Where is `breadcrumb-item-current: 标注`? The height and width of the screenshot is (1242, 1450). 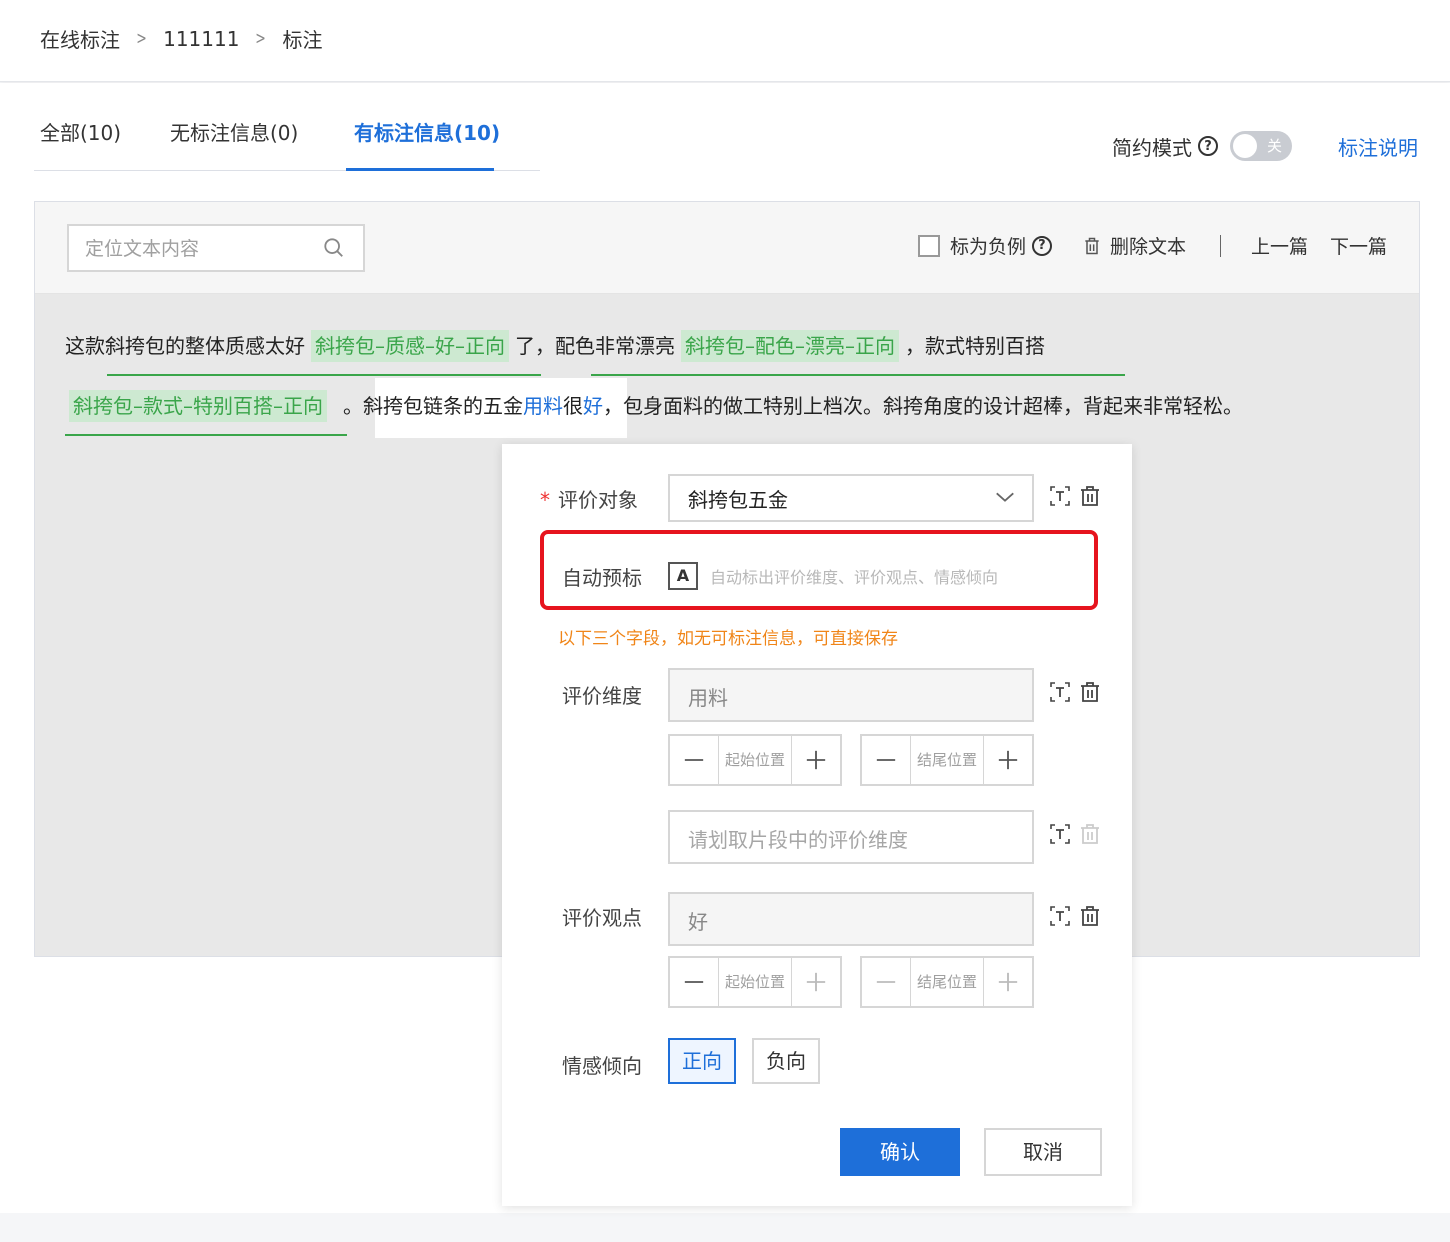 breadcrumb-item-current: 标注 is located at coordinates (302, 40).